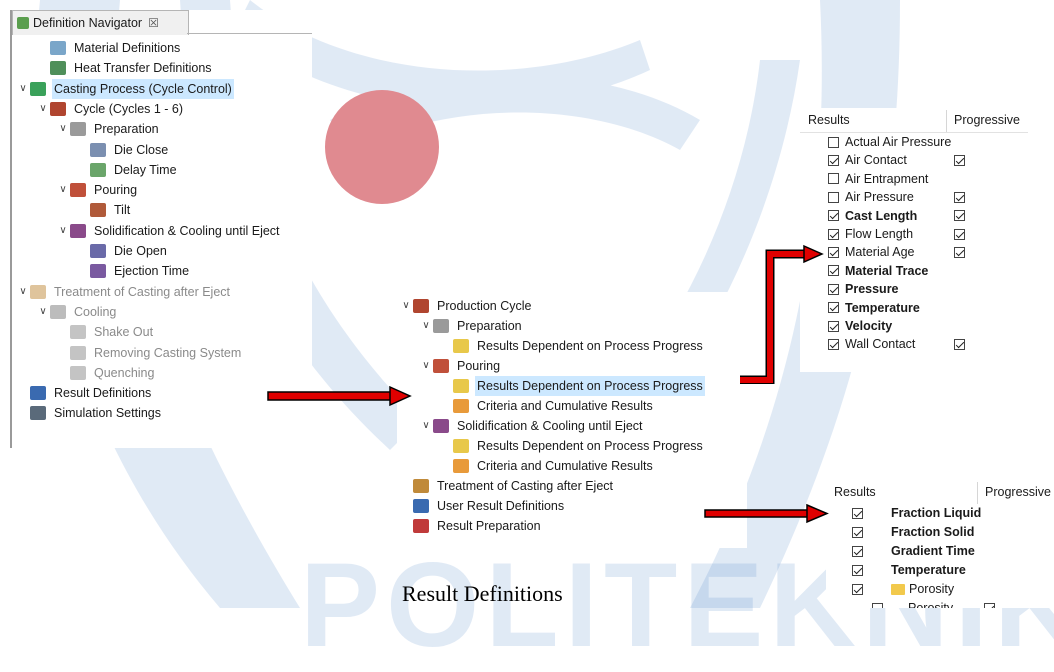 Image resolution: width=1054 pixels, height=672 pixels. I want to click on production-item: ∨ Pouring, so click(460, 366).